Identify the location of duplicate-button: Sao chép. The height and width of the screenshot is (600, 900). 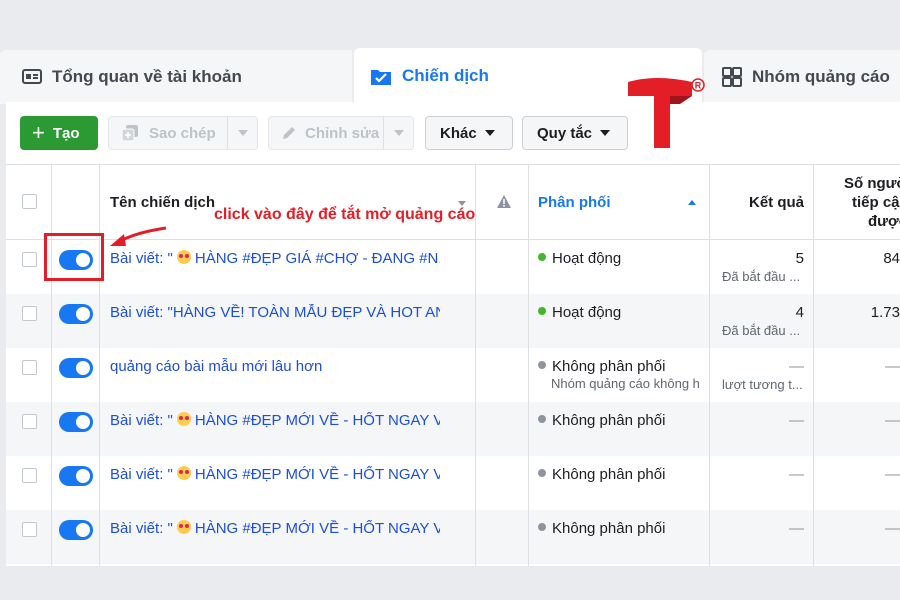
(183, 133).